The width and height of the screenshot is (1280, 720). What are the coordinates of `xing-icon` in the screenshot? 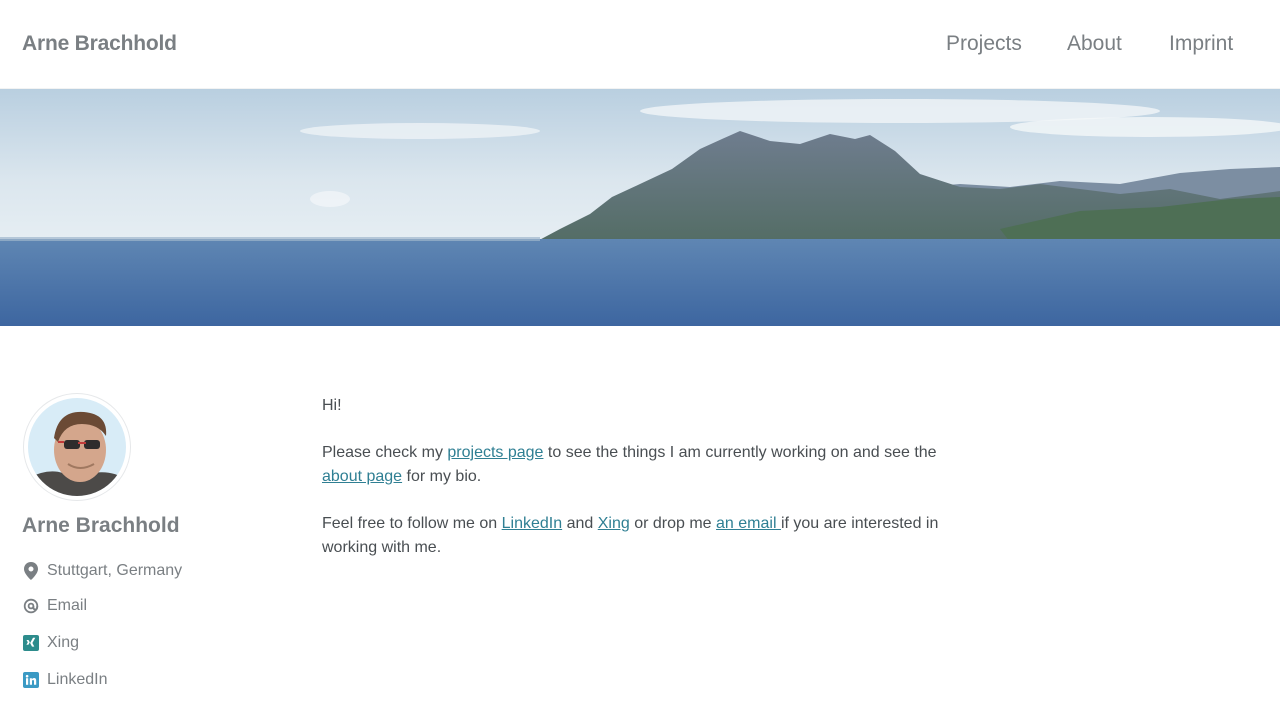 It's located at (31, 643).